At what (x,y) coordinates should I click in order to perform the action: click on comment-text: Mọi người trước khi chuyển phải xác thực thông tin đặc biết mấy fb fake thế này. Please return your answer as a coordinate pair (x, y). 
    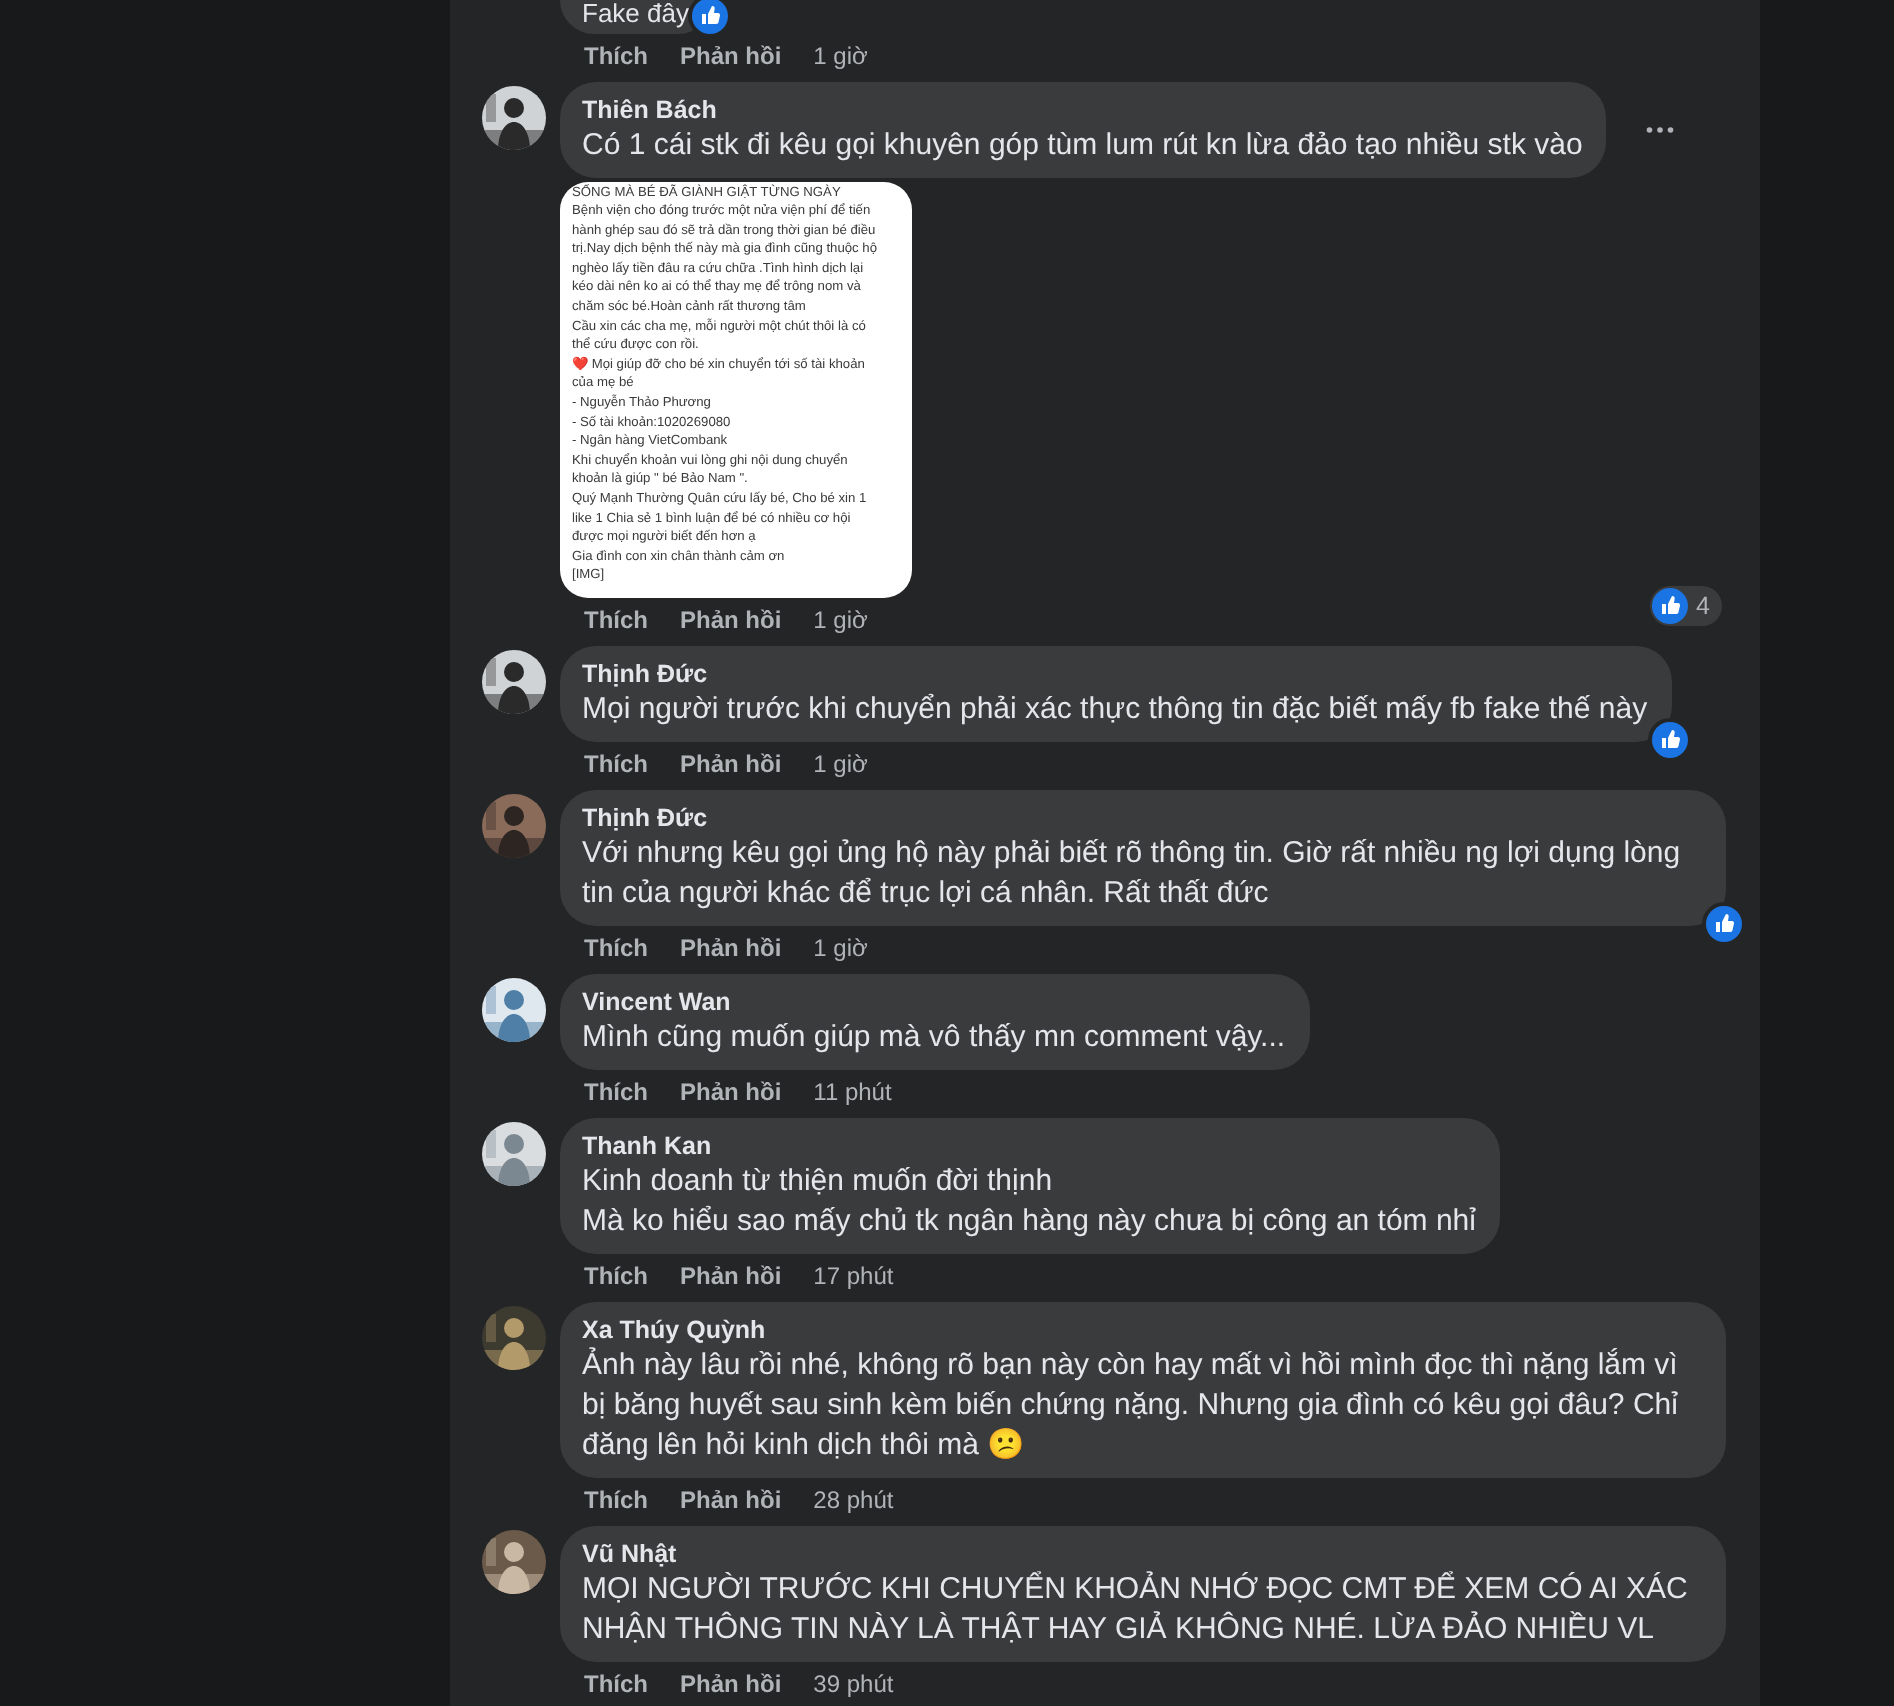
    Looking at the image, I should click on (1115, 710).